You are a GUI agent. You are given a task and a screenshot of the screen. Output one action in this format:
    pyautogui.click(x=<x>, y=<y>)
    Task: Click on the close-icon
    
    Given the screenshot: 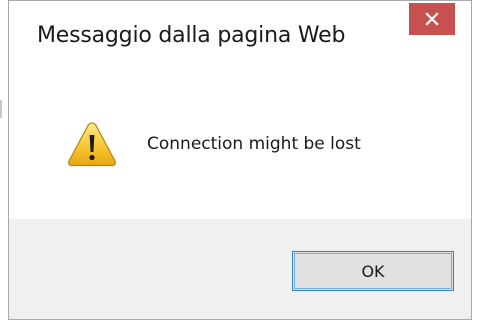 What is the action you would take?
    pyautogui.click(x=432, y=19)
    